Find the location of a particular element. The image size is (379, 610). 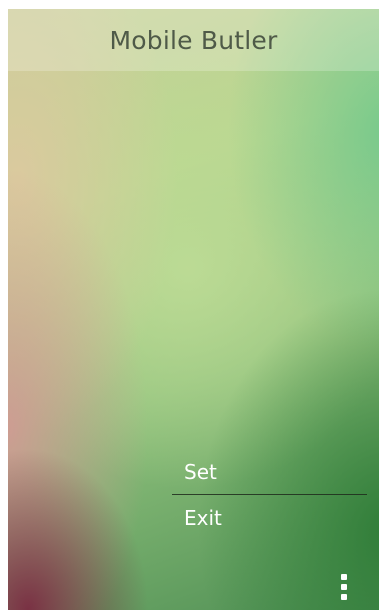

title-bar: Mobile Butler is located at coordinates (193, 40).